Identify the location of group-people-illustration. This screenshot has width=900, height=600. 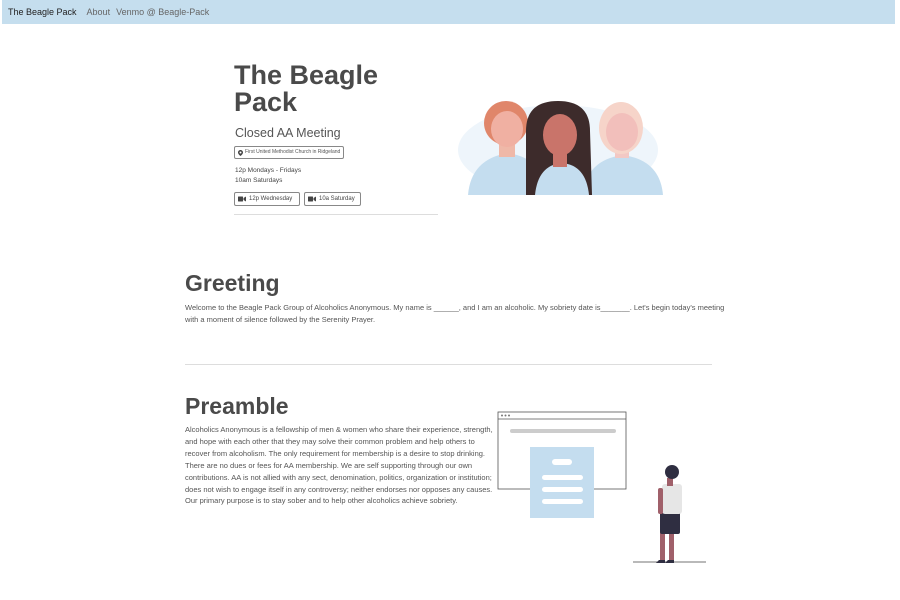
(560, 148).